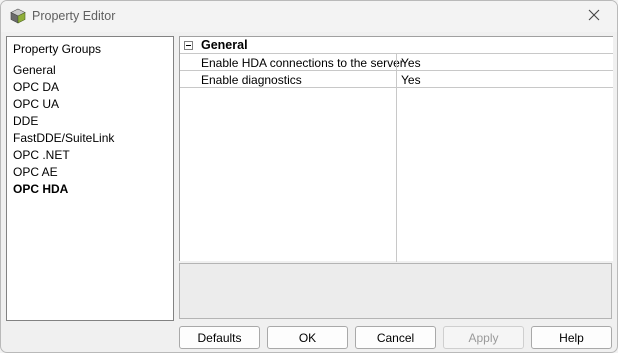  Describe the element at coordinates (18, 16) in the screenshot. I see `property-editor-icon` at that location.